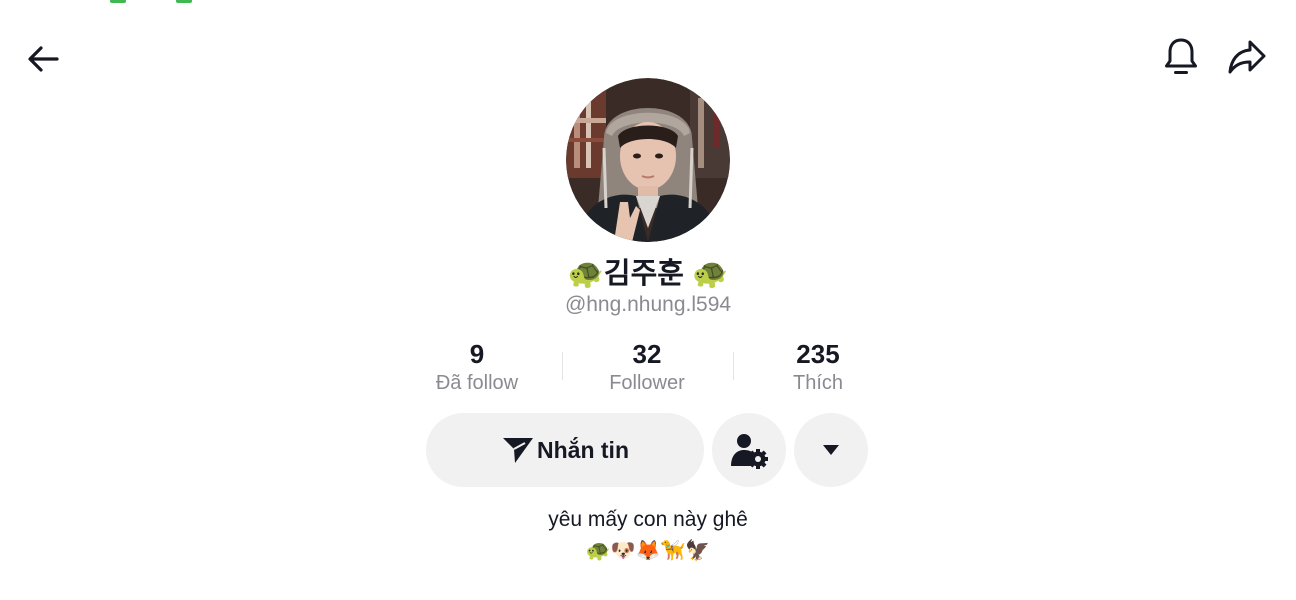 Image resolution: width=1296 pixels, height=600 pixels. I want to click on avatar, so click(648, 160).